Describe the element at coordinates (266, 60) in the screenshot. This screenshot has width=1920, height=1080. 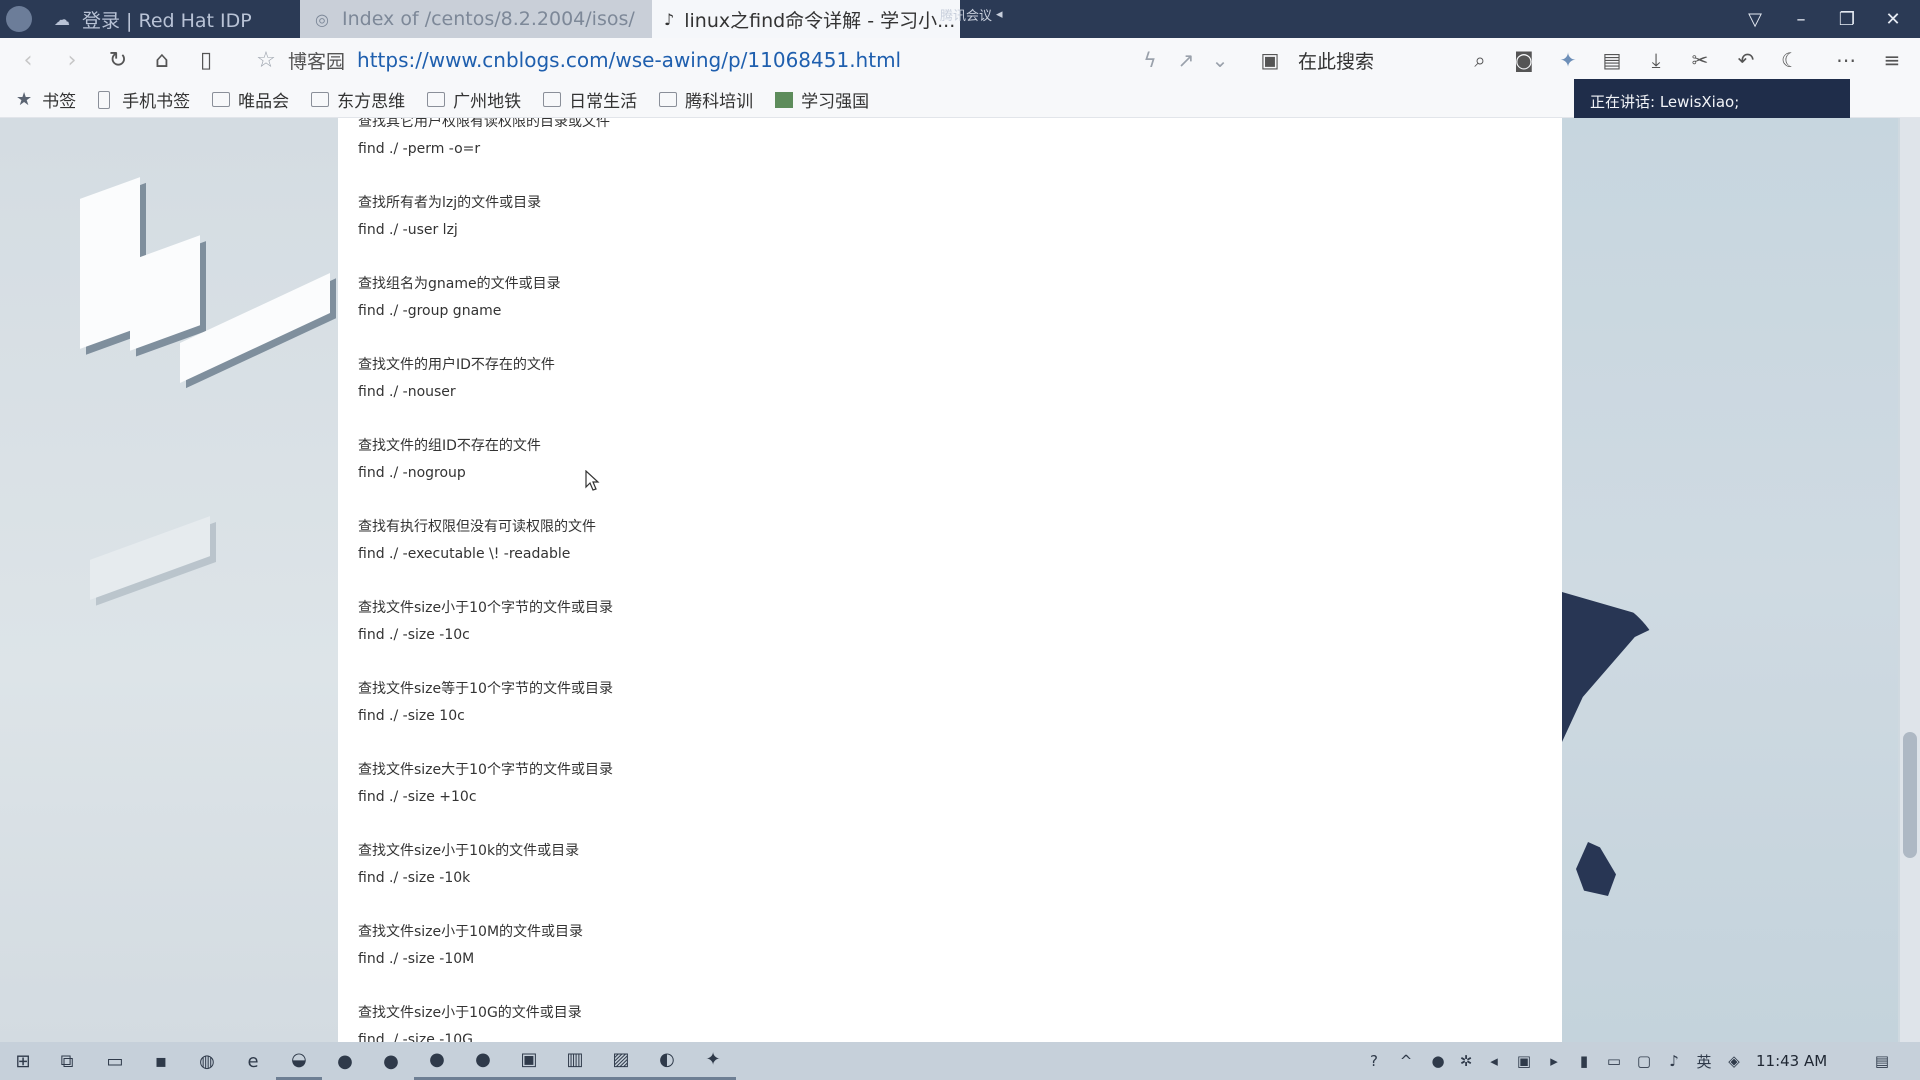
I see `favorite-star-icon: ☆` at that location.